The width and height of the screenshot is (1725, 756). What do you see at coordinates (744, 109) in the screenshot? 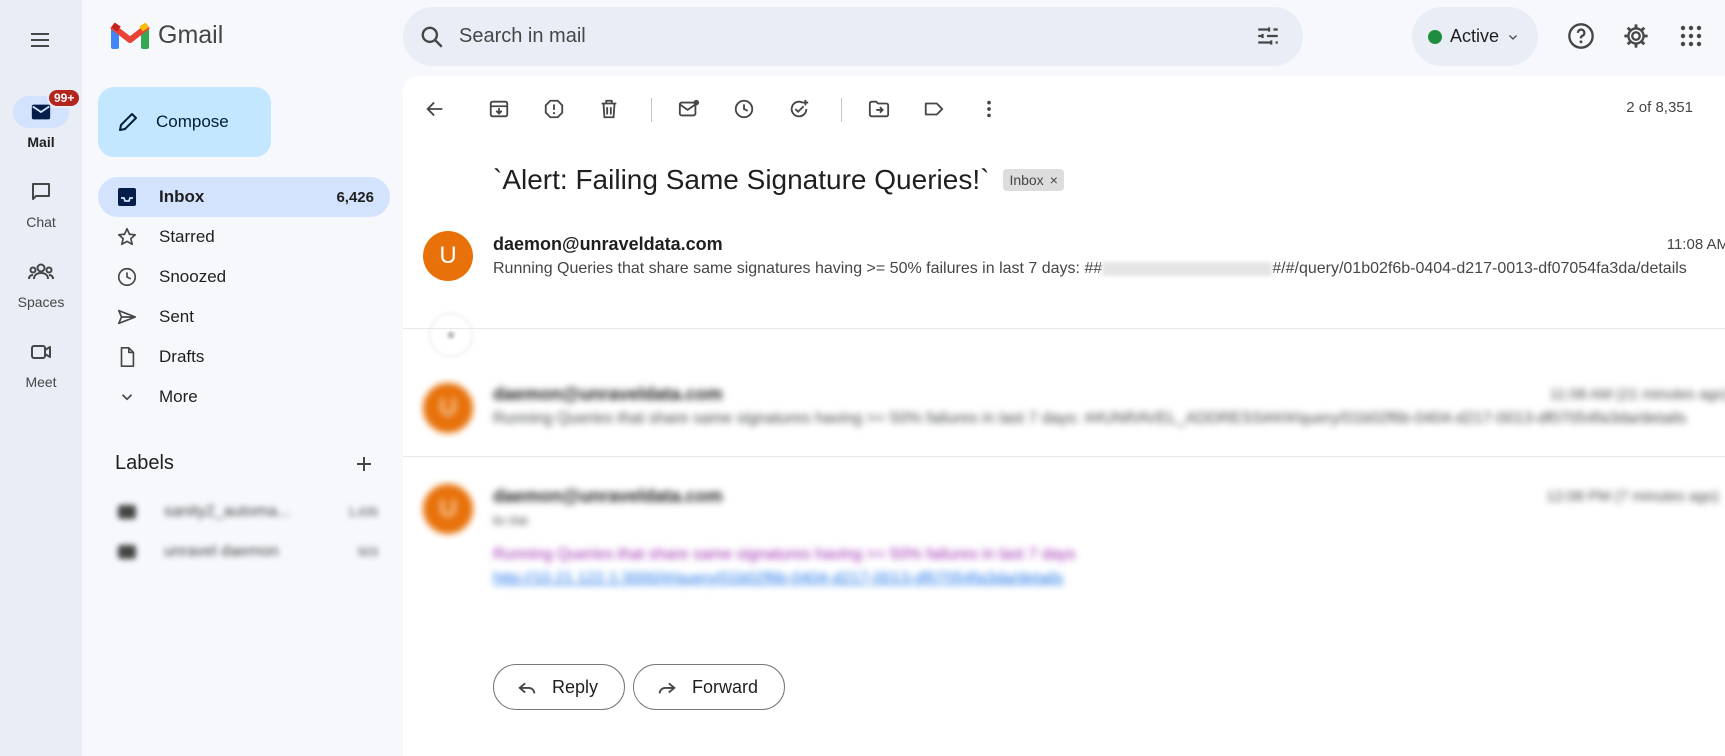
I see `snooze-button` at bounding box center [744, 109].